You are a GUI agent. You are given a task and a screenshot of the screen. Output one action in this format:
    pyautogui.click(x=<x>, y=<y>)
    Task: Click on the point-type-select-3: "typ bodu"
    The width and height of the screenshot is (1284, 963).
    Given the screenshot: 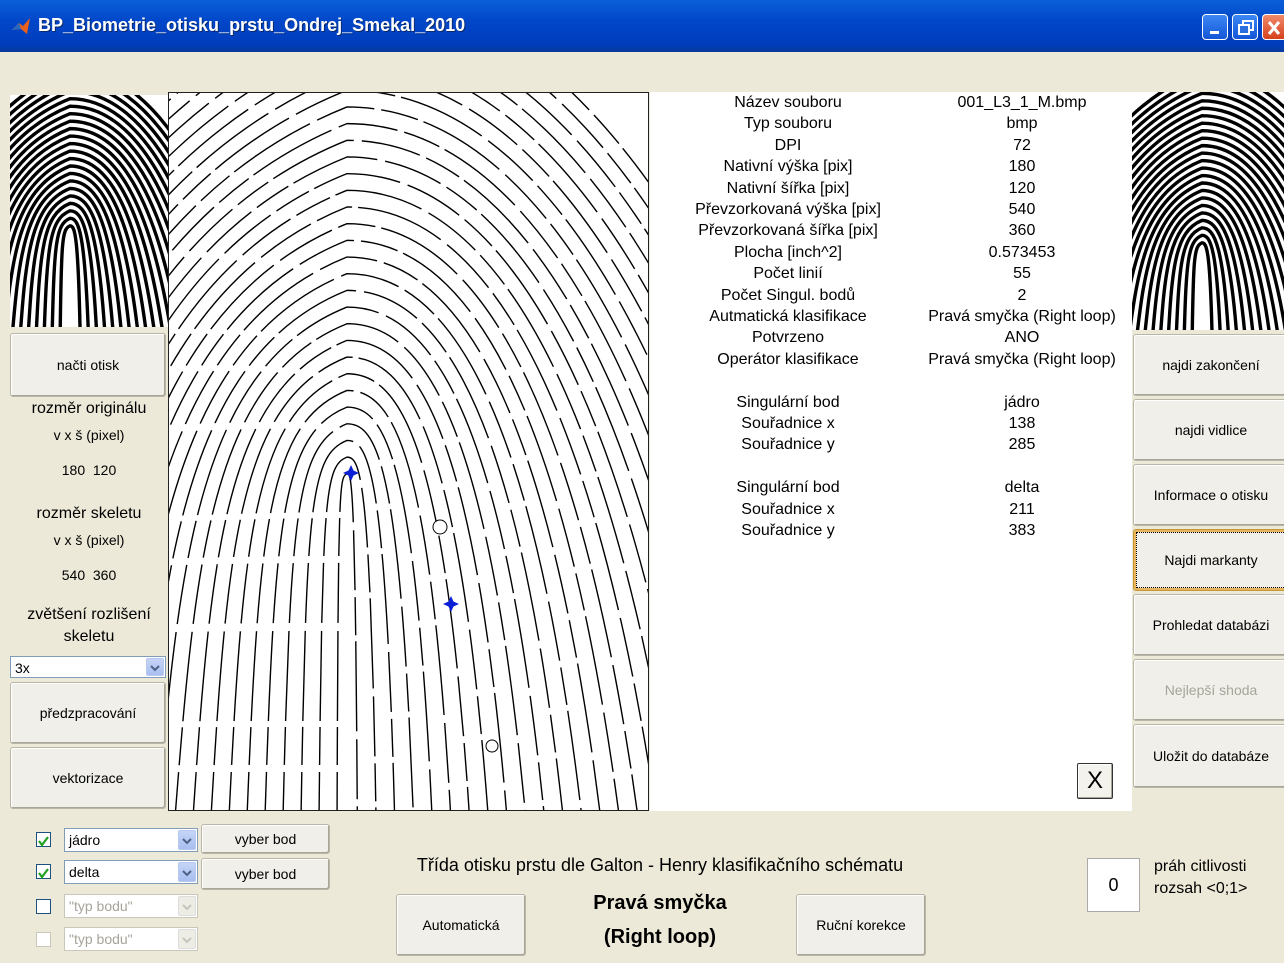 What is the action you would take?
    pyautogui.click(x=131, y=906)
    